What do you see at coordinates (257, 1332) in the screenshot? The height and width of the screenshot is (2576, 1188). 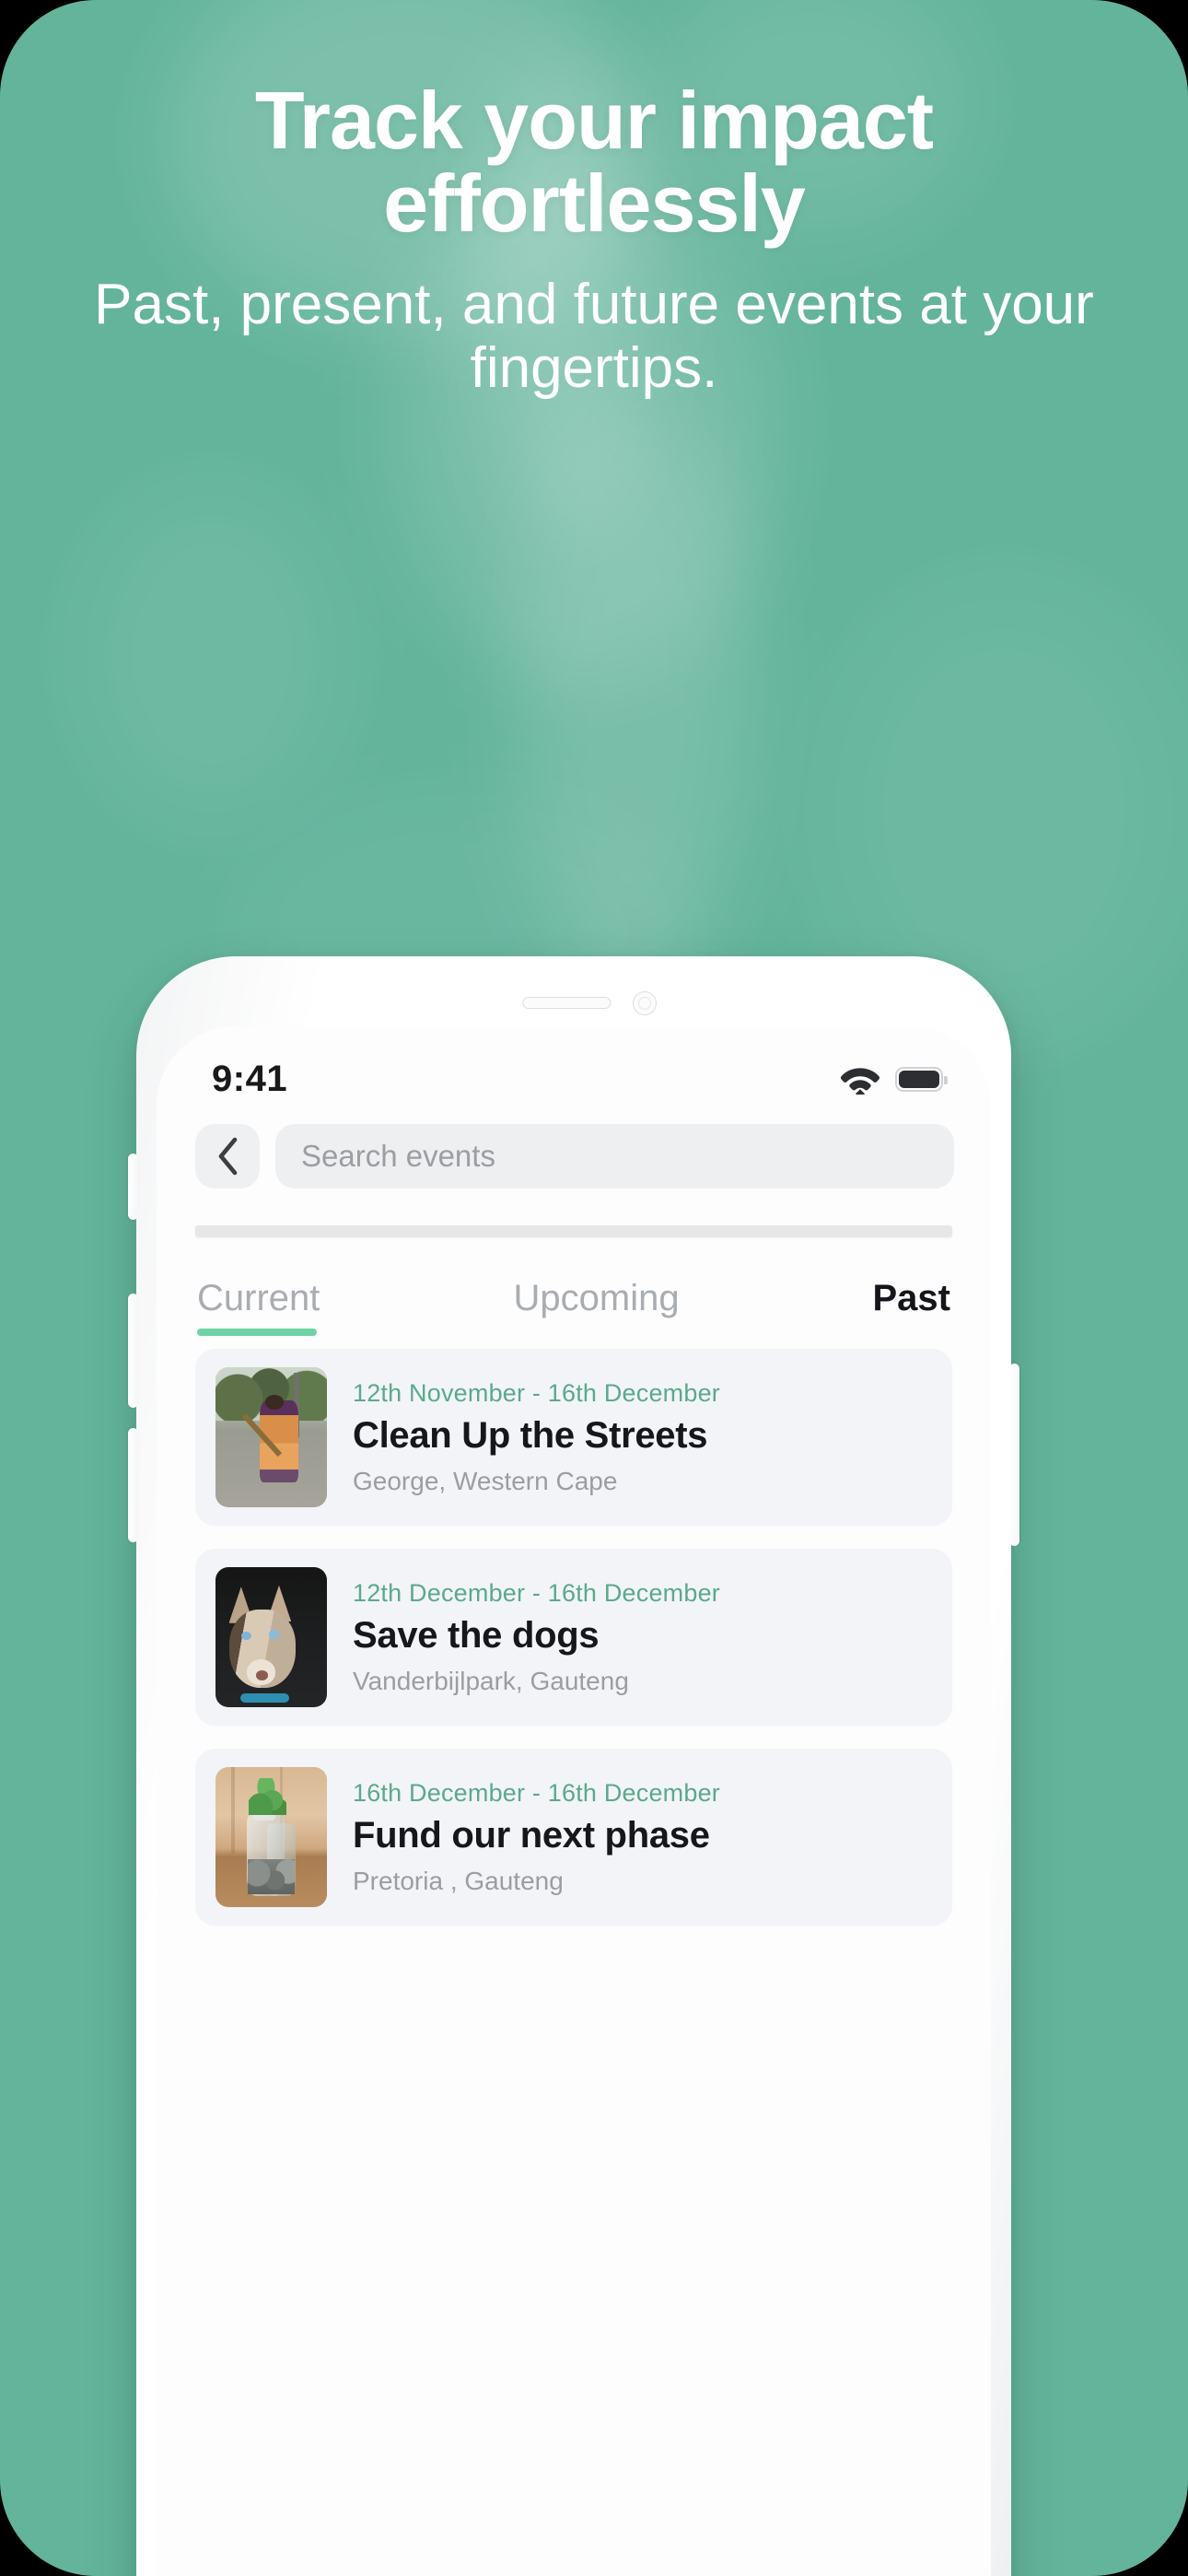 I see `tab-active-underline` at bounding box center [257, 1332].